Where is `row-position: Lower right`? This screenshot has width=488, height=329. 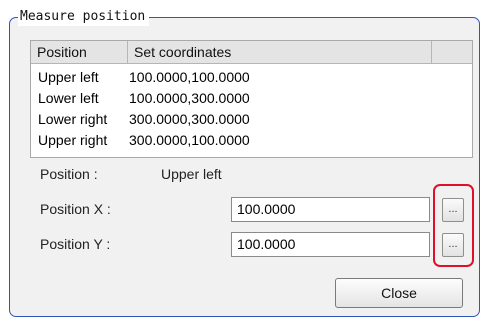
row-position: Lower right is located at coordinates (73, 119).